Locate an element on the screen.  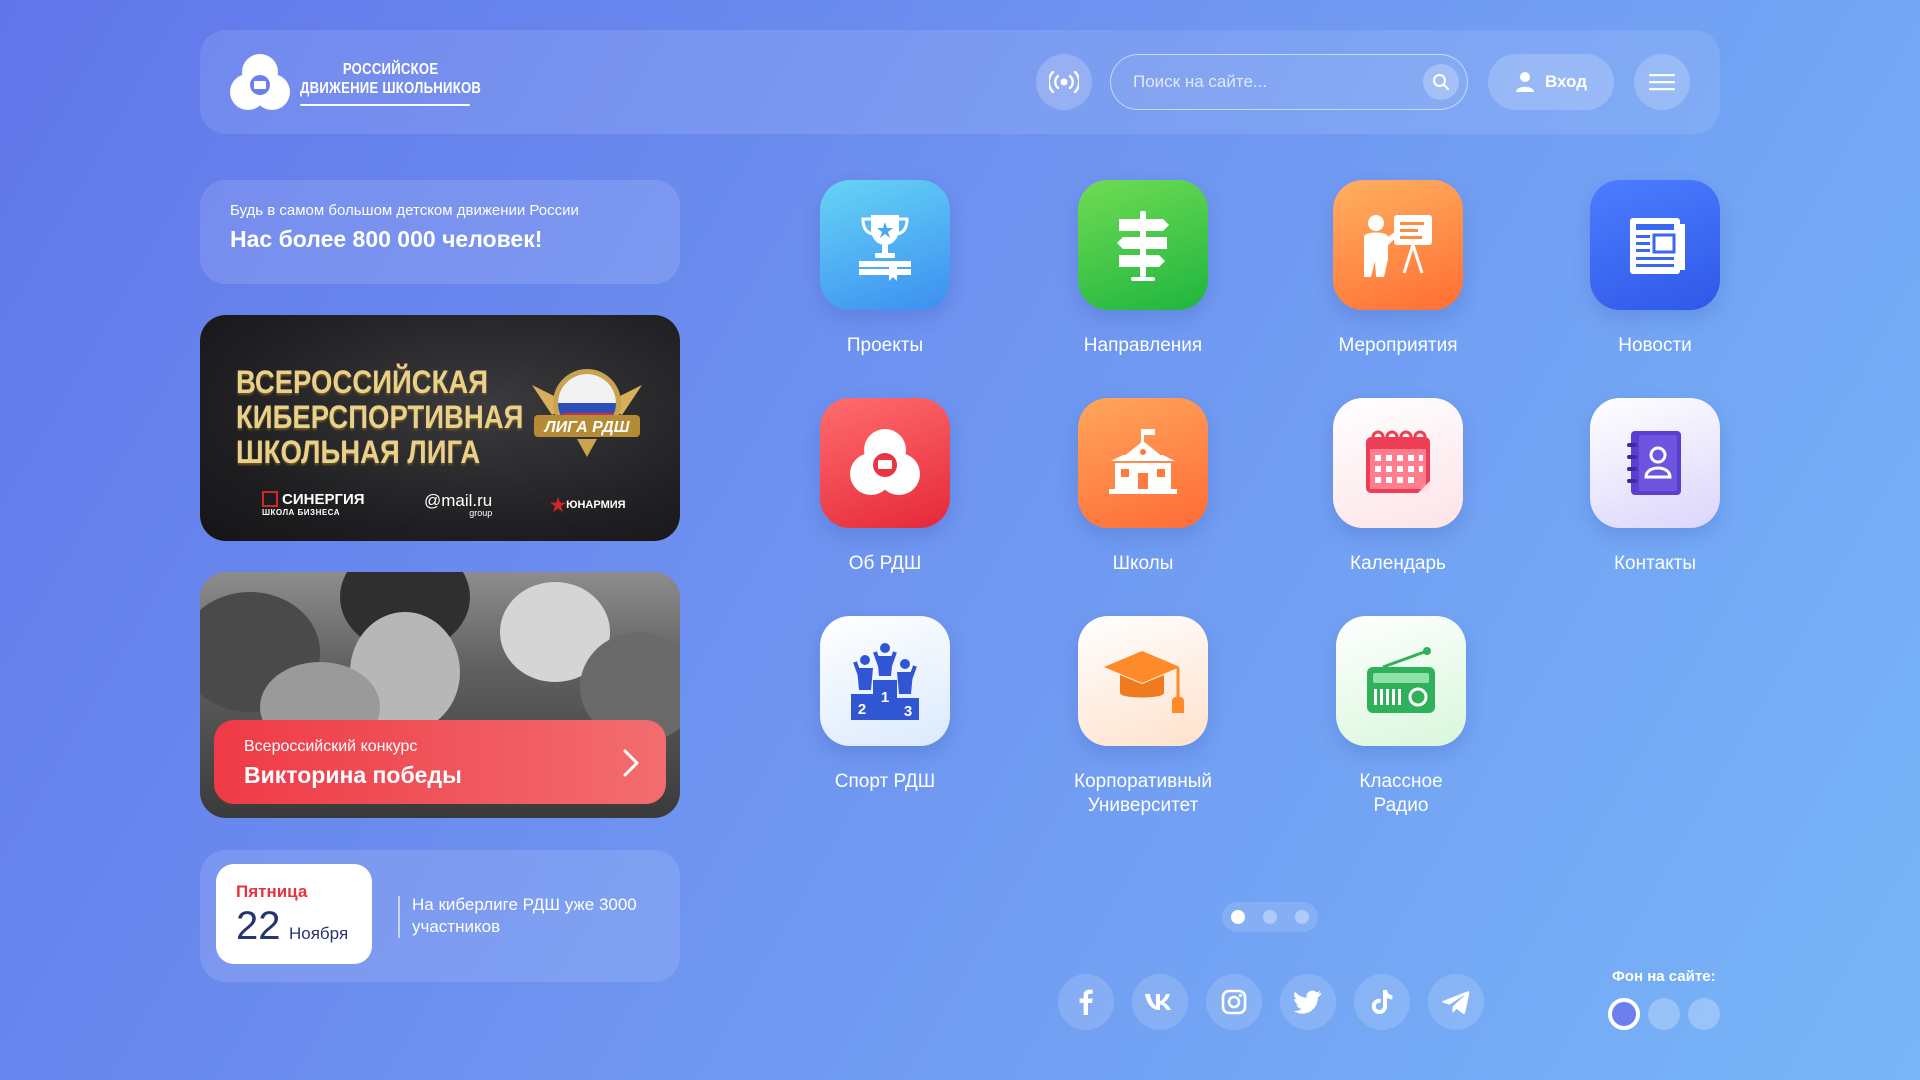
tile-university-label-line-1: Корпоративный is located at coordinates (1143, 781).